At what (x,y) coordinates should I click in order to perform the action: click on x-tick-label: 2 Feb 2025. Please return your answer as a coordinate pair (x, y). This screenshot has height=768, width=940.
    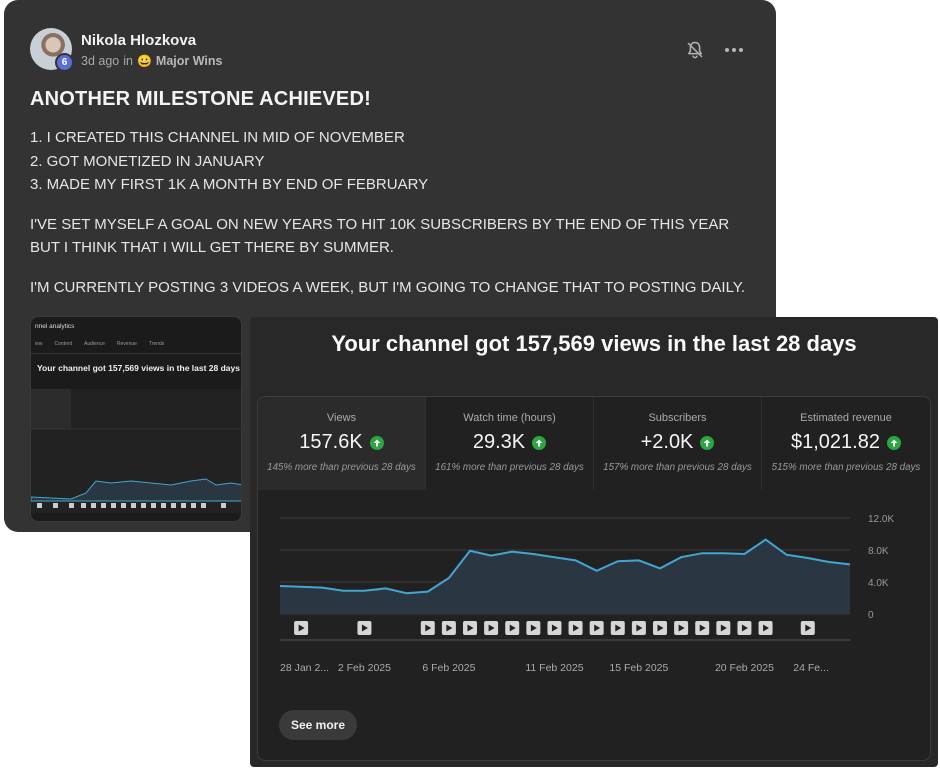
    Looking at the image, I should click on (364, 668).